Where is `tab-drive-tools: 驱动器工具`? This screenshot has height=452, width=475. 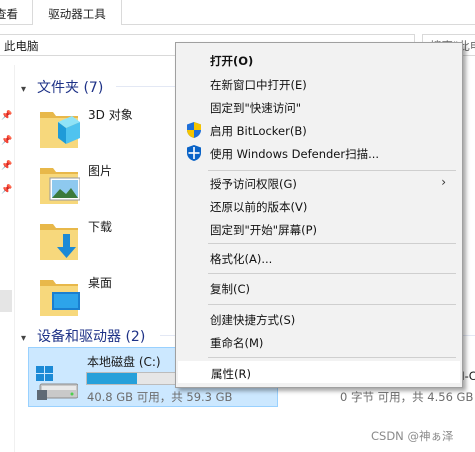
tab-drive-tools: 驱动器工具 is located at coordinates (77, 13).